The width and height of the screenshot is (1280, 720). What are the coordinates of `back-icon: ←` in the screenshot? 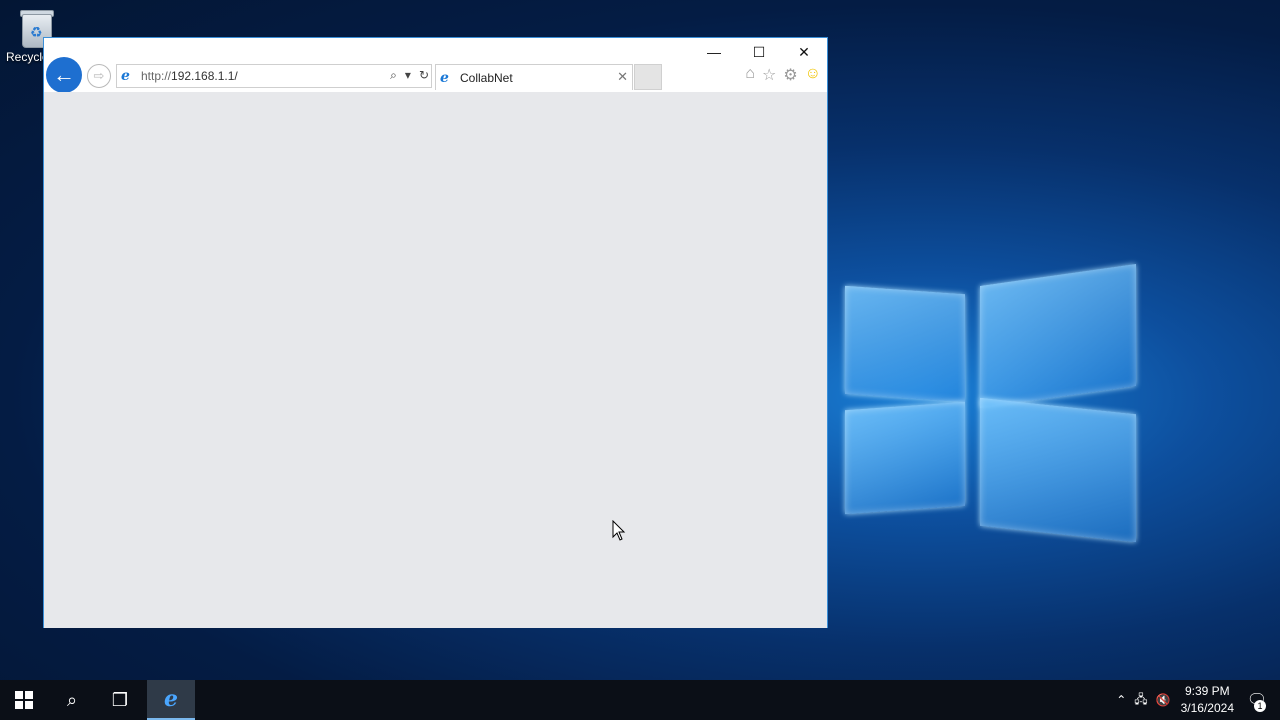 It's located at (64, 74).